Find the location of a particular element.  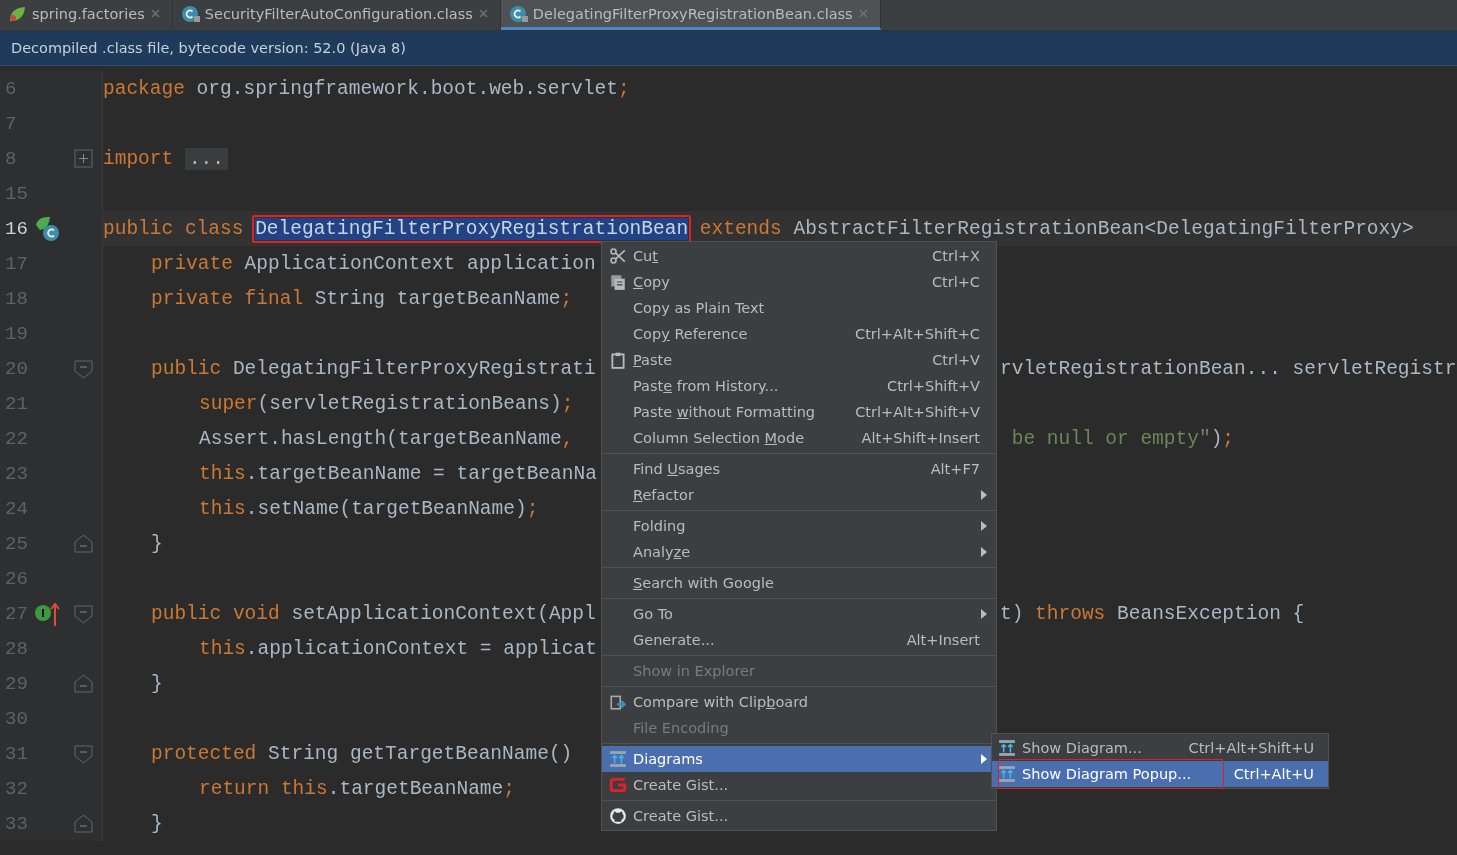

menu-item: Copy Reference Ctrl+Alt+Shift+C is located at coordinates (799, 334).